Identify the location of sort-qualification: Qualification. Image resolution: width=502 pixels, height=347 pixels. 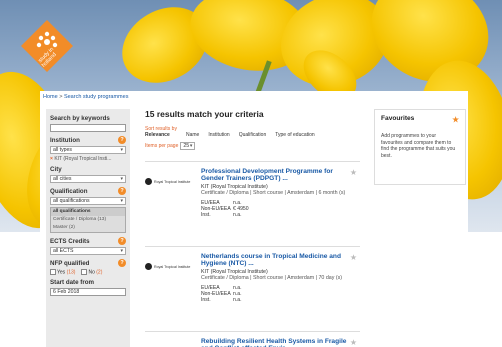
(253, 135).